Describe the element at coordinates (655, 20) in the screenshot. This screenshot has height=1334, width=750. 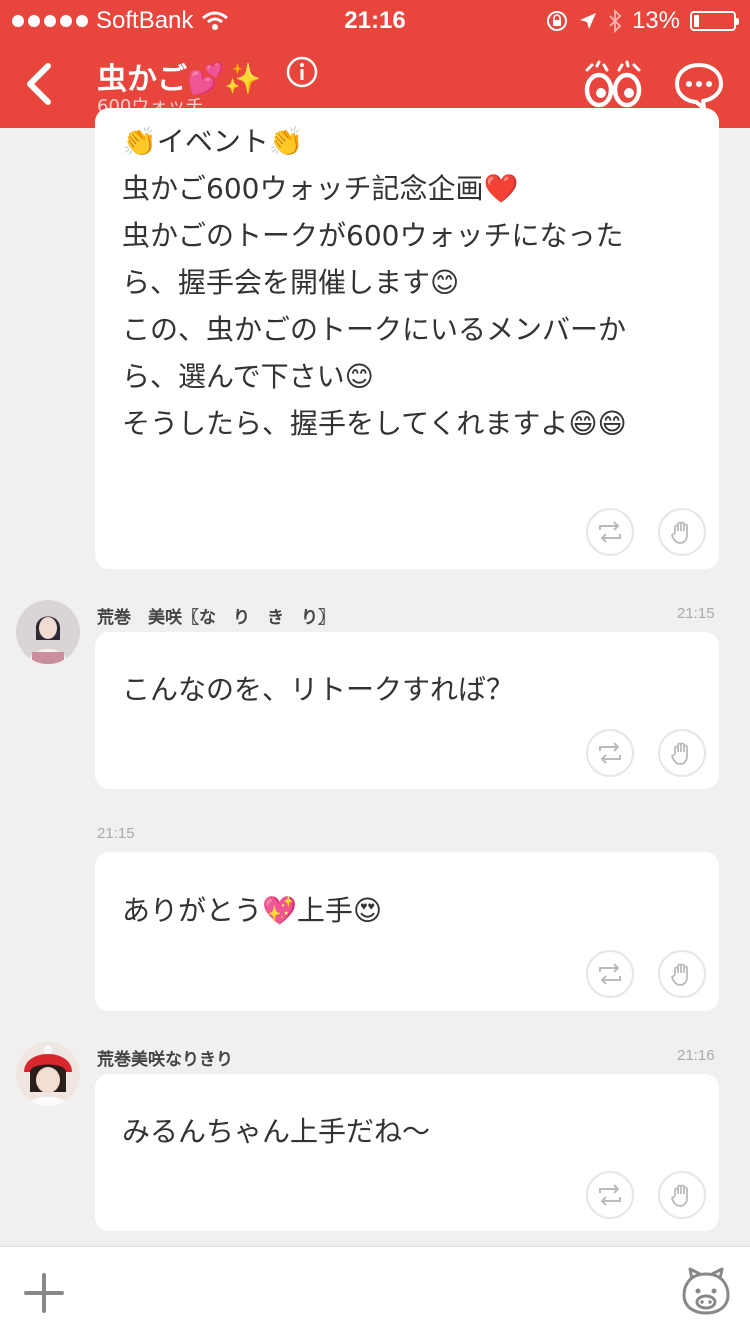
I see `battery-percent: 13%` at that location.